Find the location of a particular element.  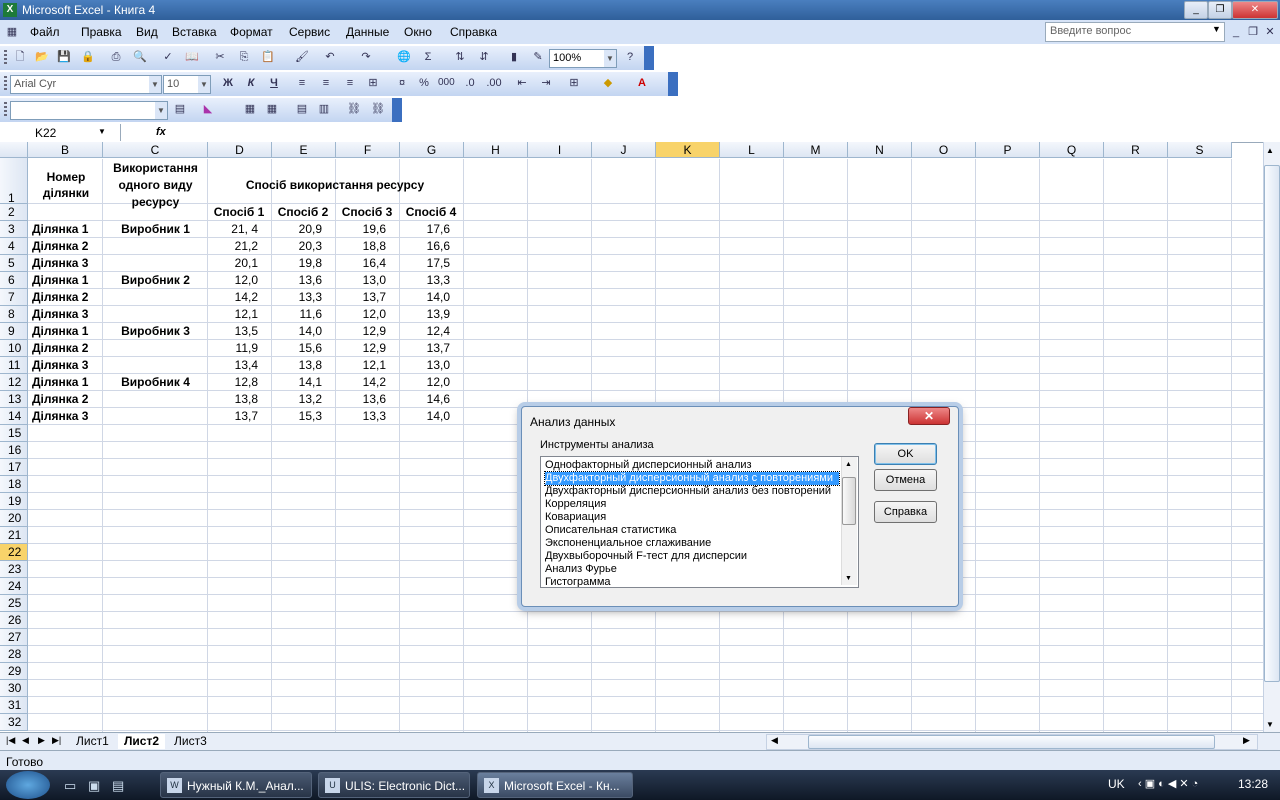

menu-window: Окно is located at coordinates (418, 32).